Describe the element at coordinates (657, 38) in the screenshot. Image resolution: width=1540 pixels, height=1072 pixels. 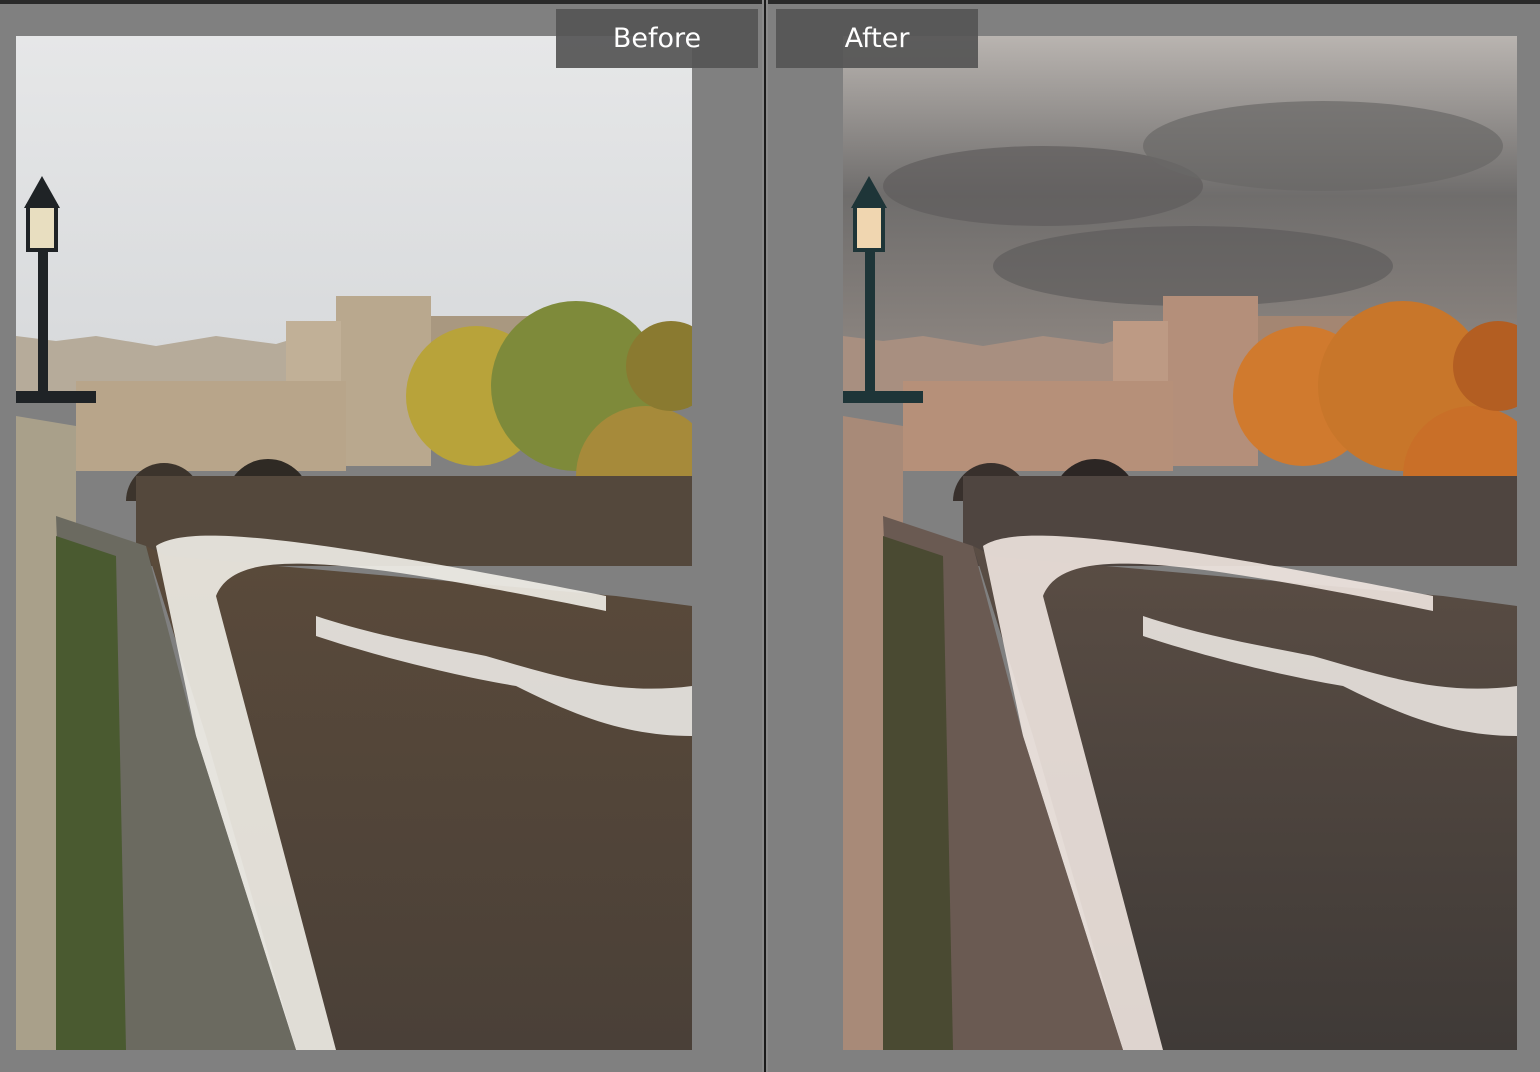
I see `before-label: Before` at that location.